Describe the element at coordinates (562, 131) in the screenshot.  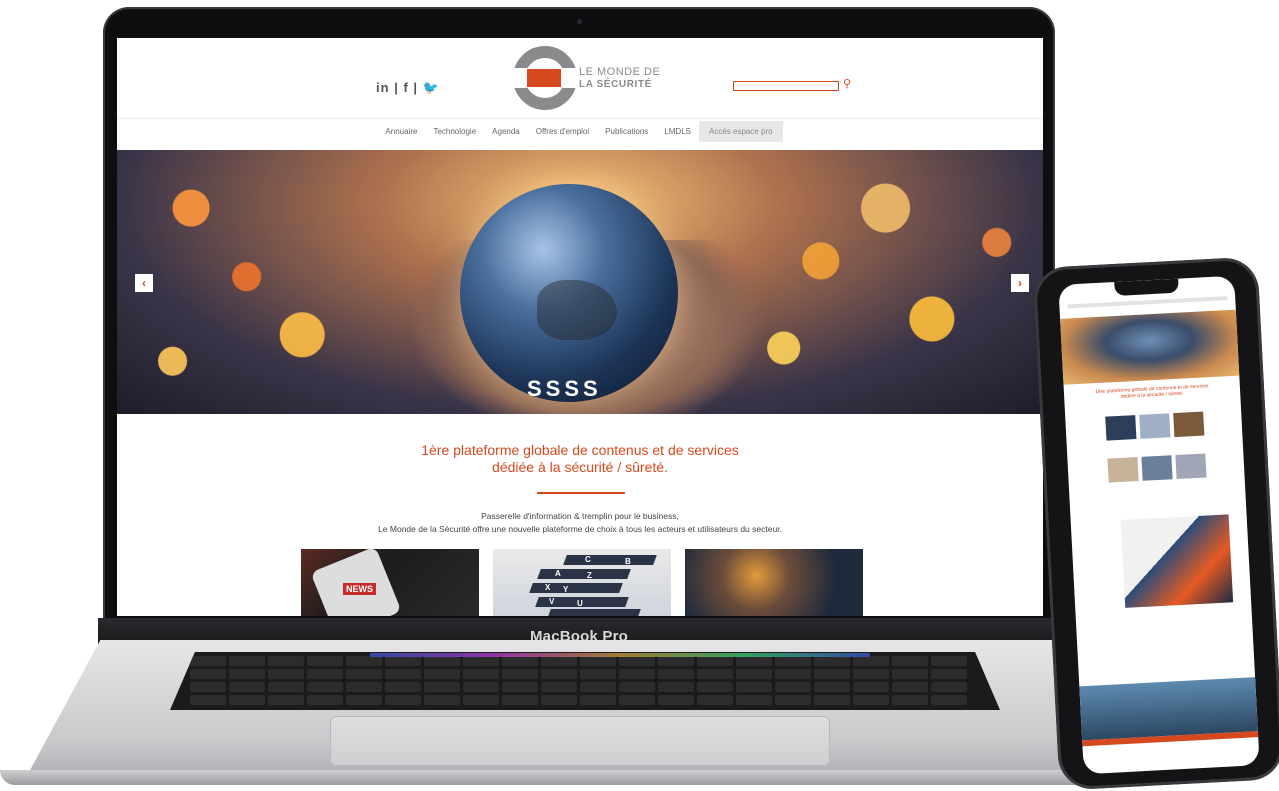
I see `nav-item-offres-emploi: Offres d'emploi` at that location.